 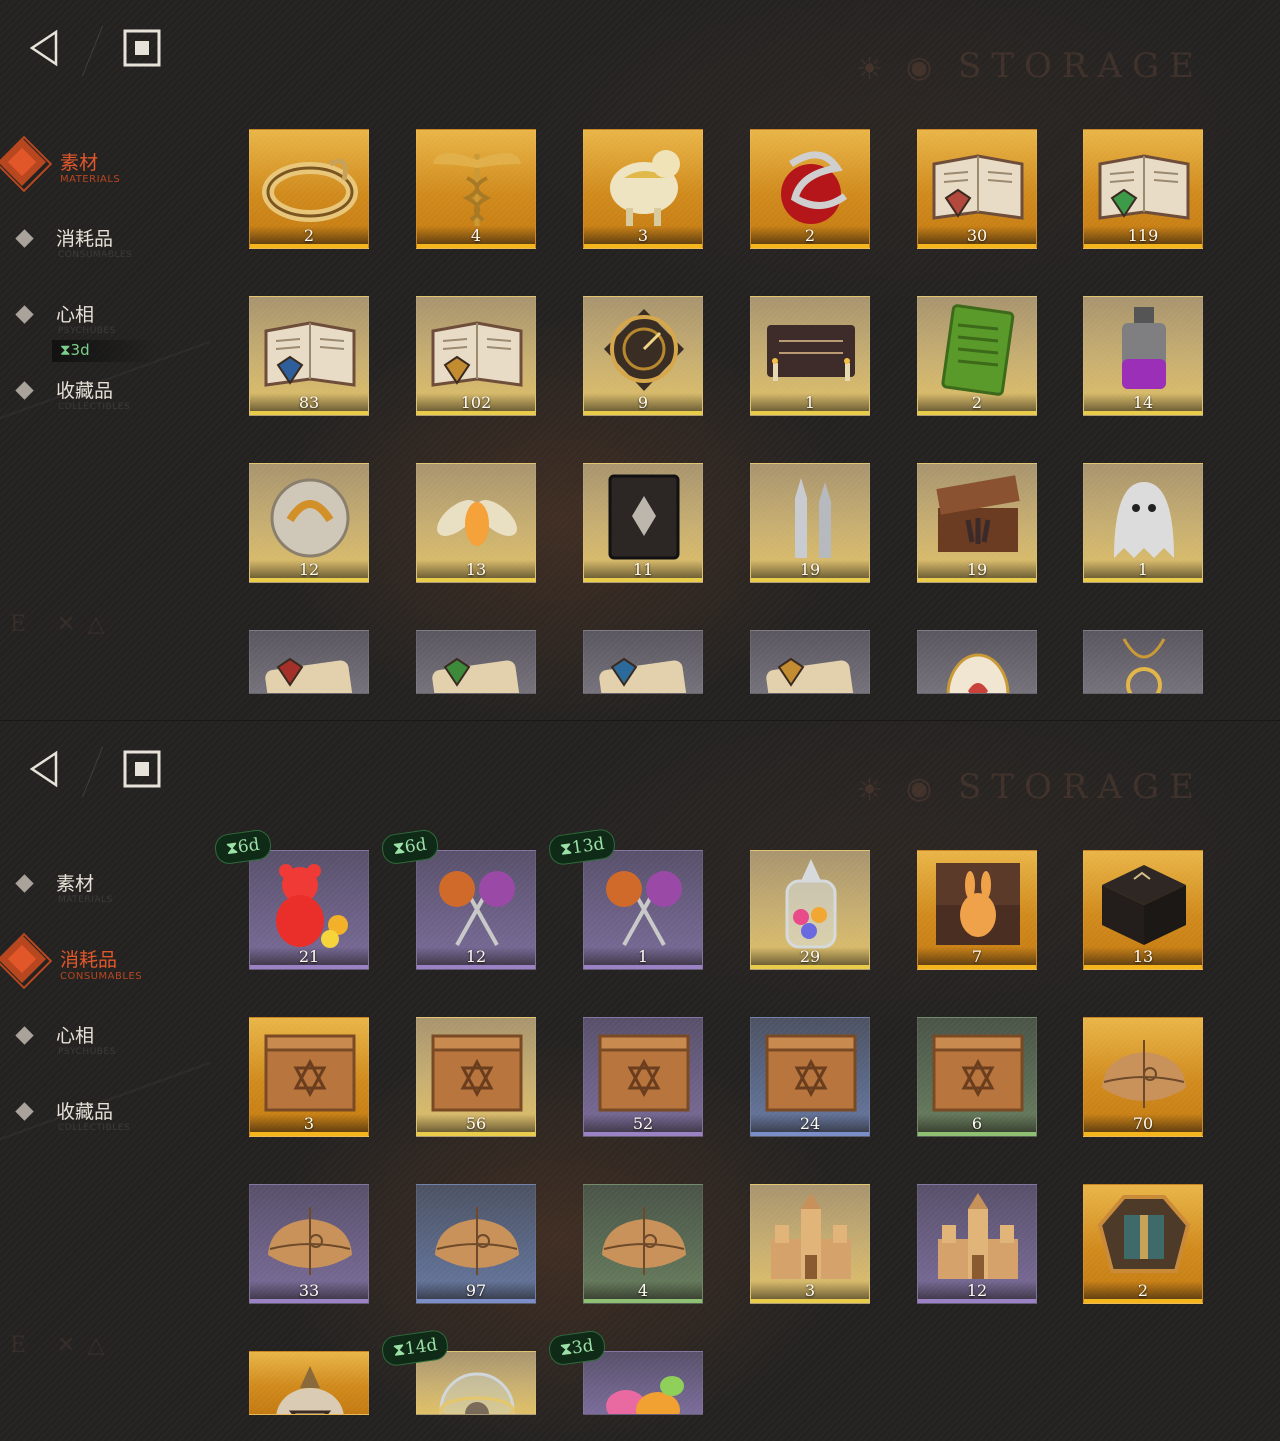 I want to click on item-slot: 12 ⧗6d, so click(x=458, y=899).